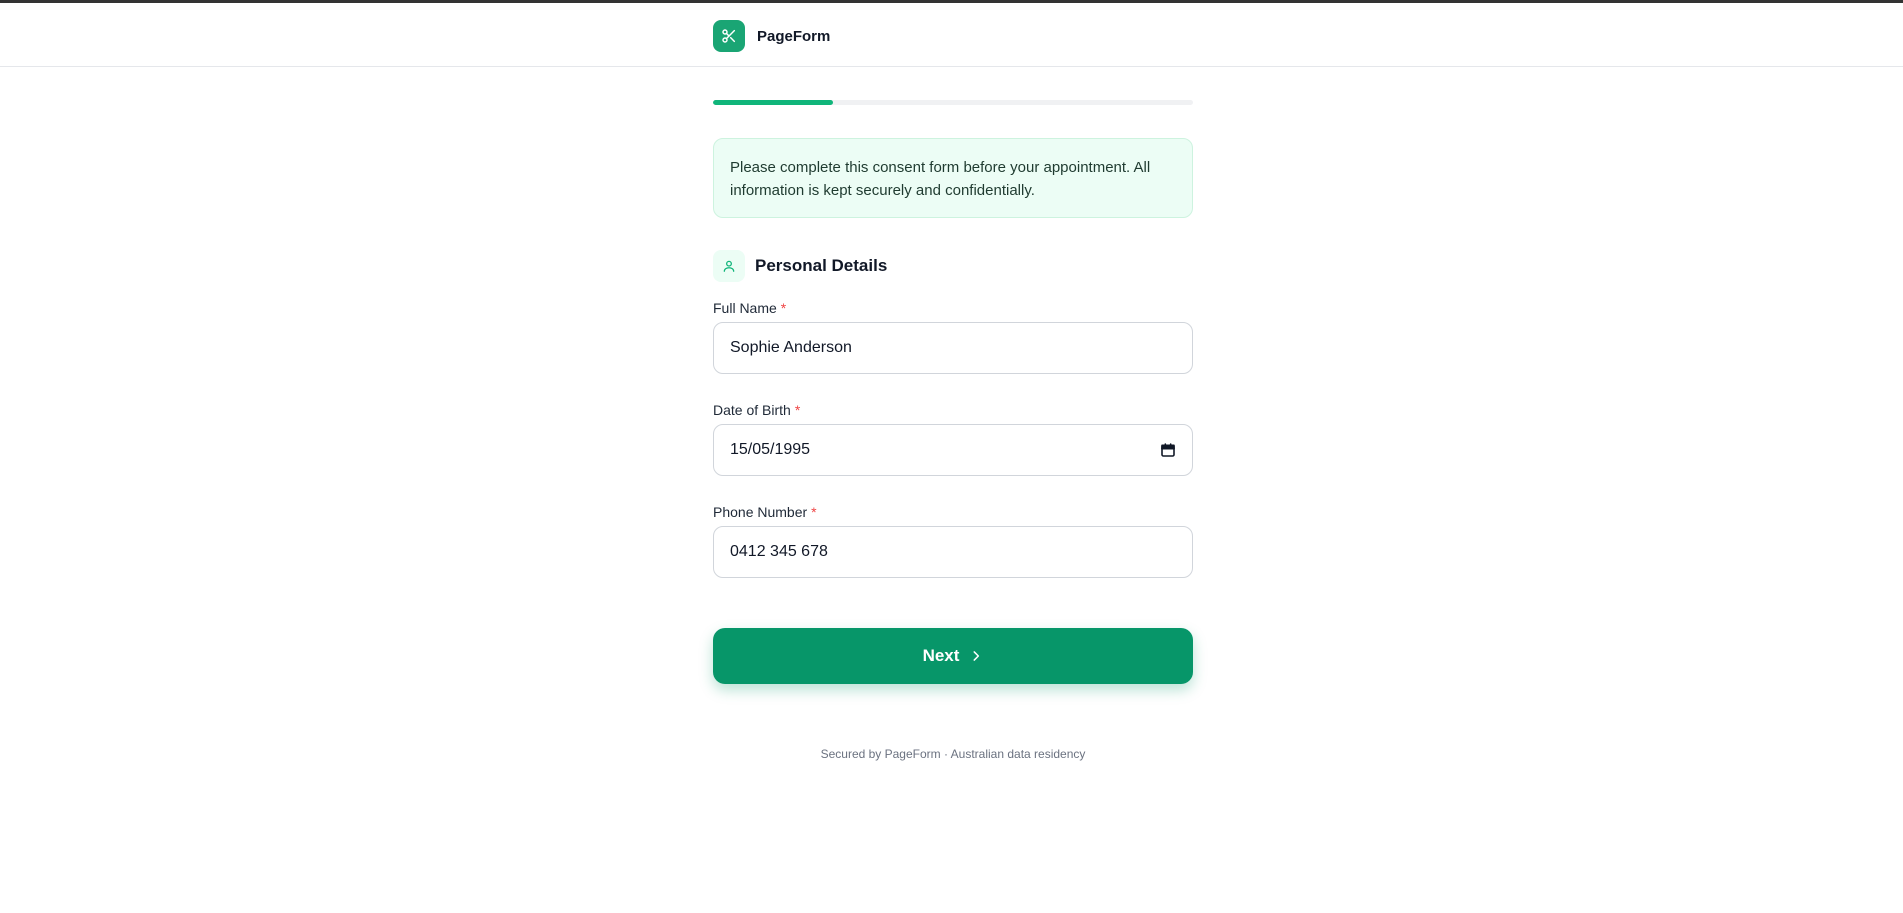  Describe the element at coordinates (953, 348) in the screenshot. I see `full-name-input: Sophie Anderson` at that location.